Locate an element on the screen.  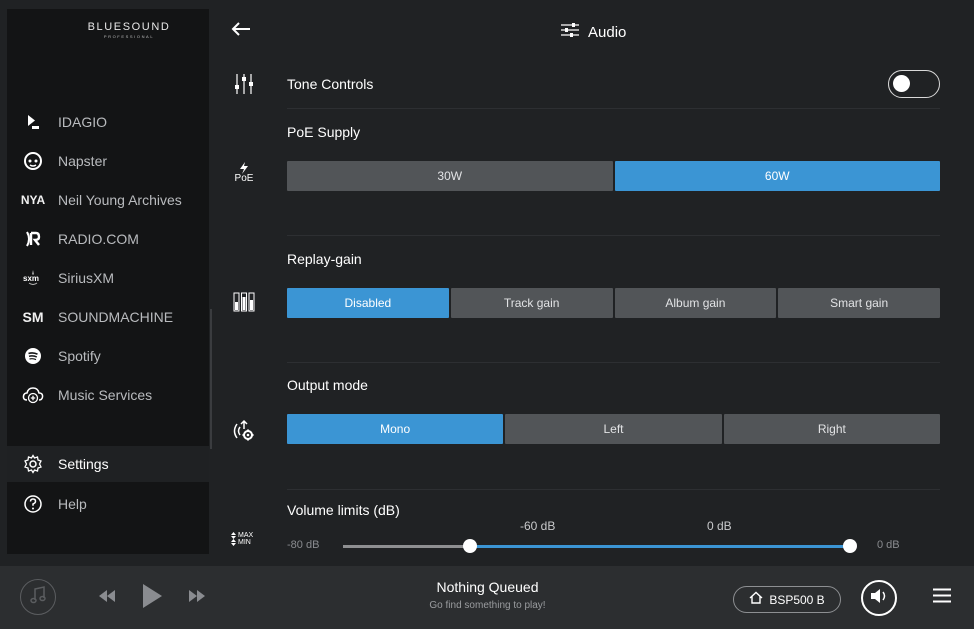
sidebar-item-settings: Settings is located at coordinates (108, 464).